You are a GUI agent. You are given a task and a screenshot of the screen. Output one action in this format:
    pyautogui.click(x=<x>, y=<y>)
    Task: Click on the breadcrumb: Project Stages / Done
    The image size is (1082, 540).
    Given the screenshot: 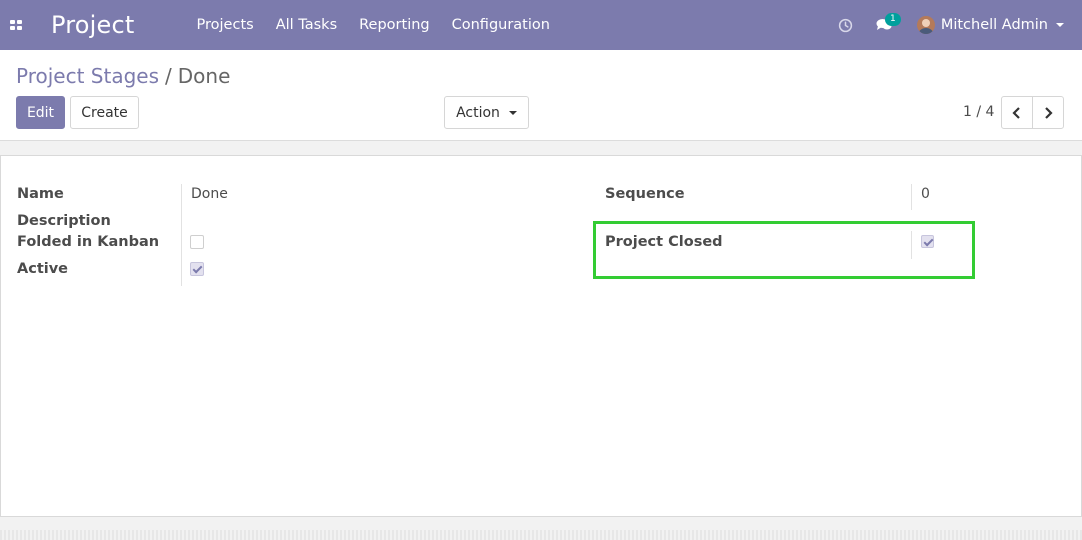 What is the action you would take?
    pyautogui.click(x=123, y=76)
    